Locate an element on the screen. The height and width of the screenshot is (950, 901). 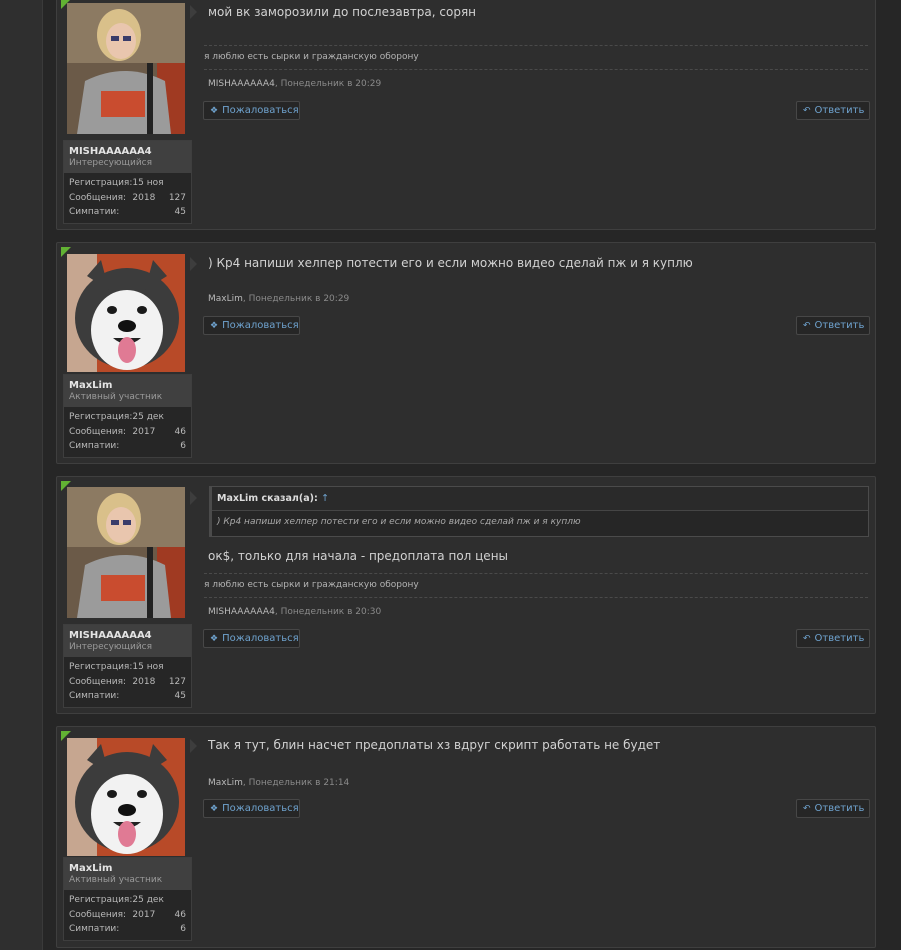
post-meta: MaxLim, Понедельник в 21:14 is located at coordinates (279, 783).